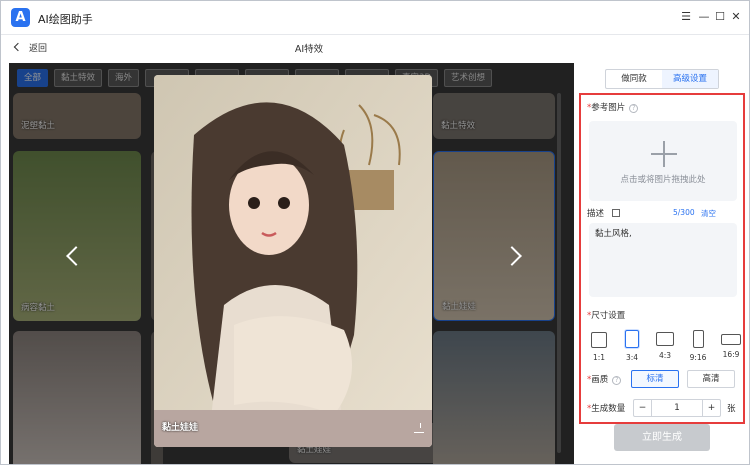 This screenshot has height=465, width=750. Describe the element at coordinates (720, 16) in the screenshot. I see `maximize-icon: ☐` at that location.